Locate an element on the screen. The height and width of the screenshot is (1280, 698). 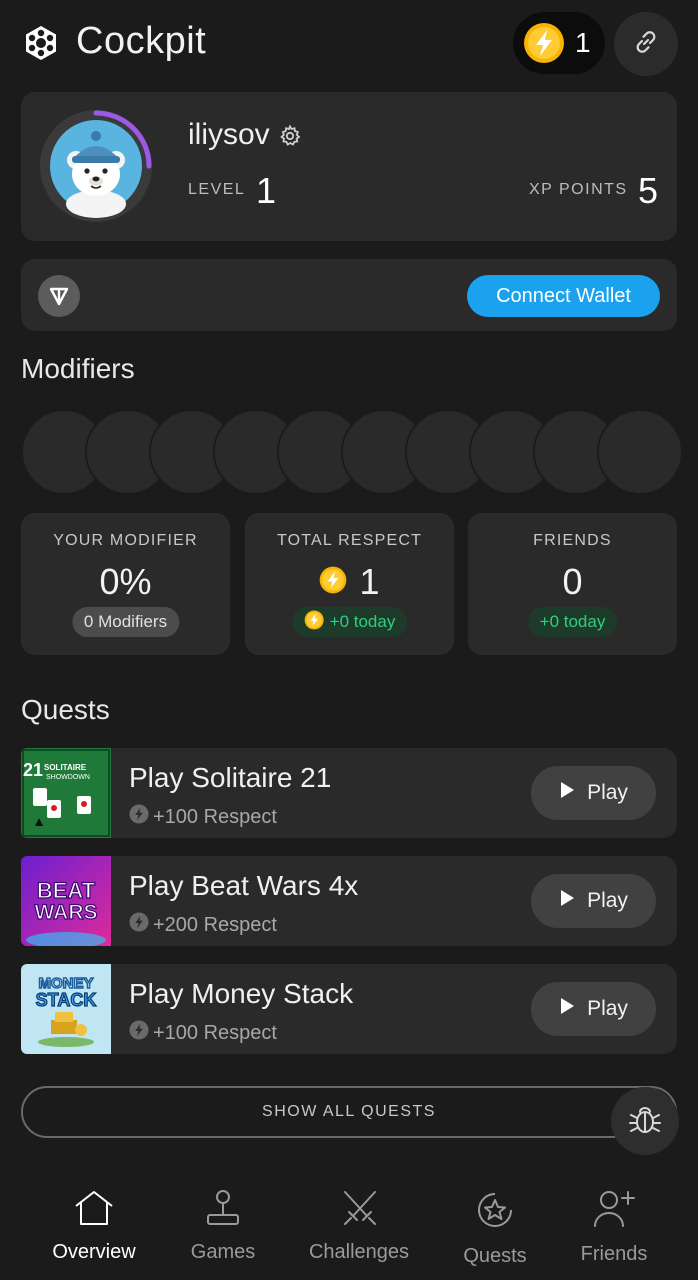
bottom-nav: Overview Games Challenges Quests Friends is located at coordinates (349, 1225).